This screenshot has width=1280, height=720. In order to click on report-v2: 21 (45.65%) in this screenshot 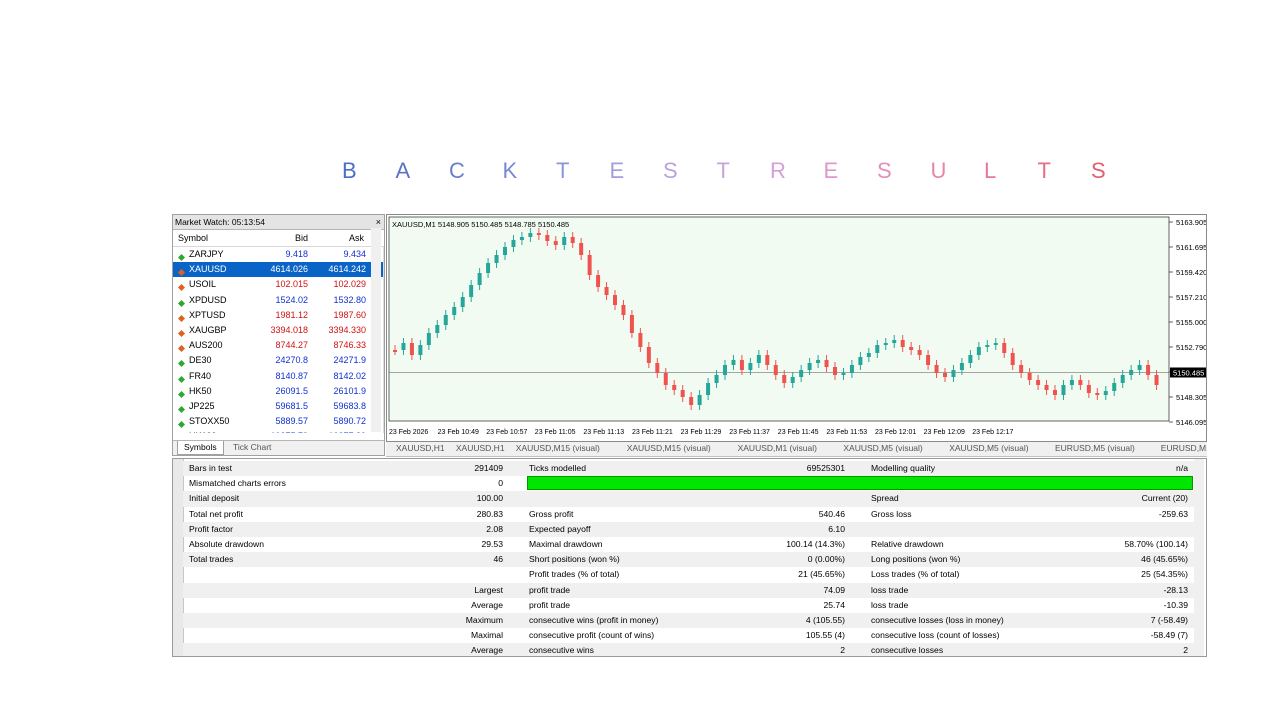, I will do `click(821, 574)`.